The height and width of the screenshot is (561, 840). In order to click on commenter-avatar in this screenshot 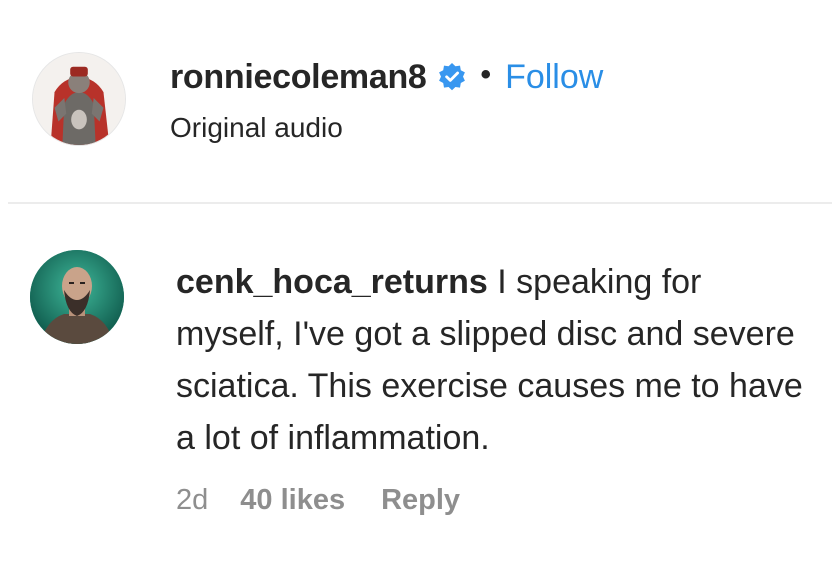, I will do `click(77, 297)`.